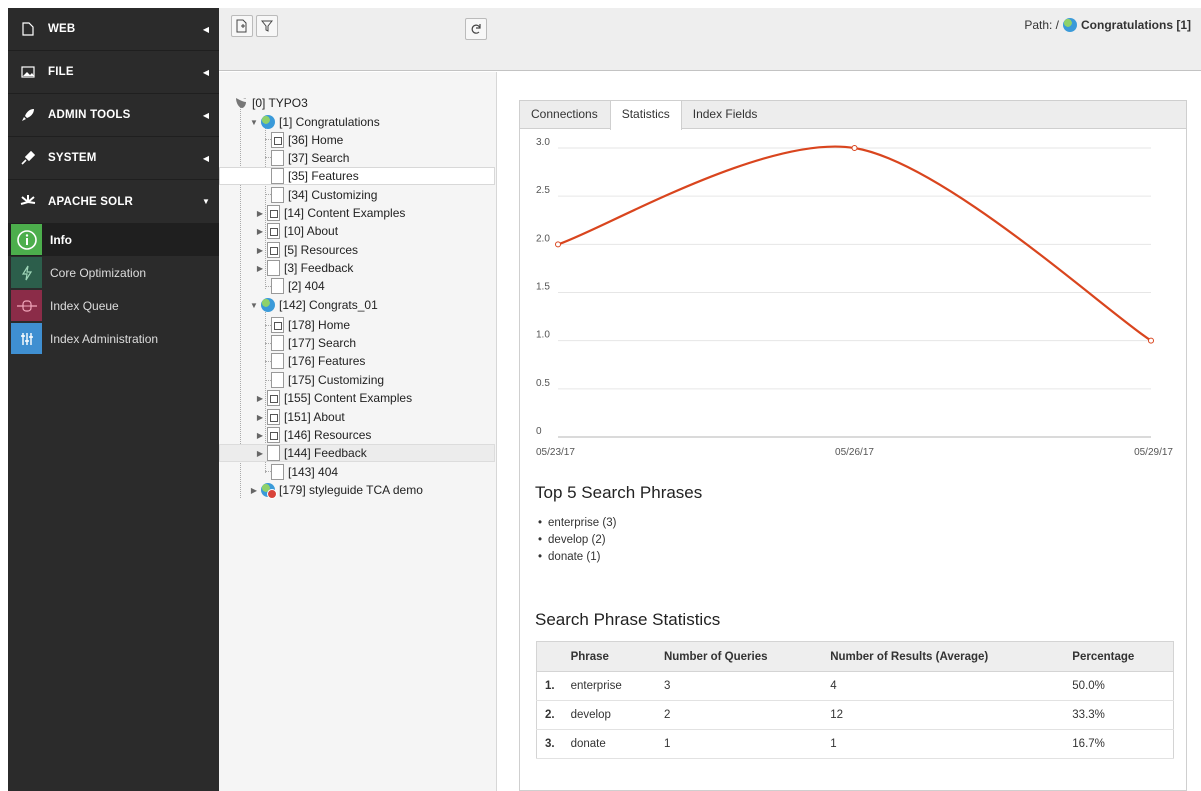 The image size is (1201, 791). What do you see at coordinates (113, 72) in the screenshot?
I see `module-group-file: FILE ◀` at bounding box center [113, 72].